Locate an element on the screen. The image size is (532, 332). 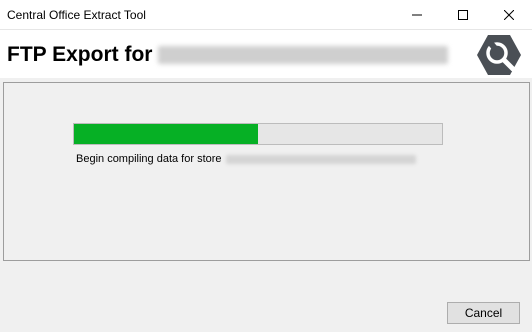
page-title: FTP Export for is located at coordinates (228, 55).